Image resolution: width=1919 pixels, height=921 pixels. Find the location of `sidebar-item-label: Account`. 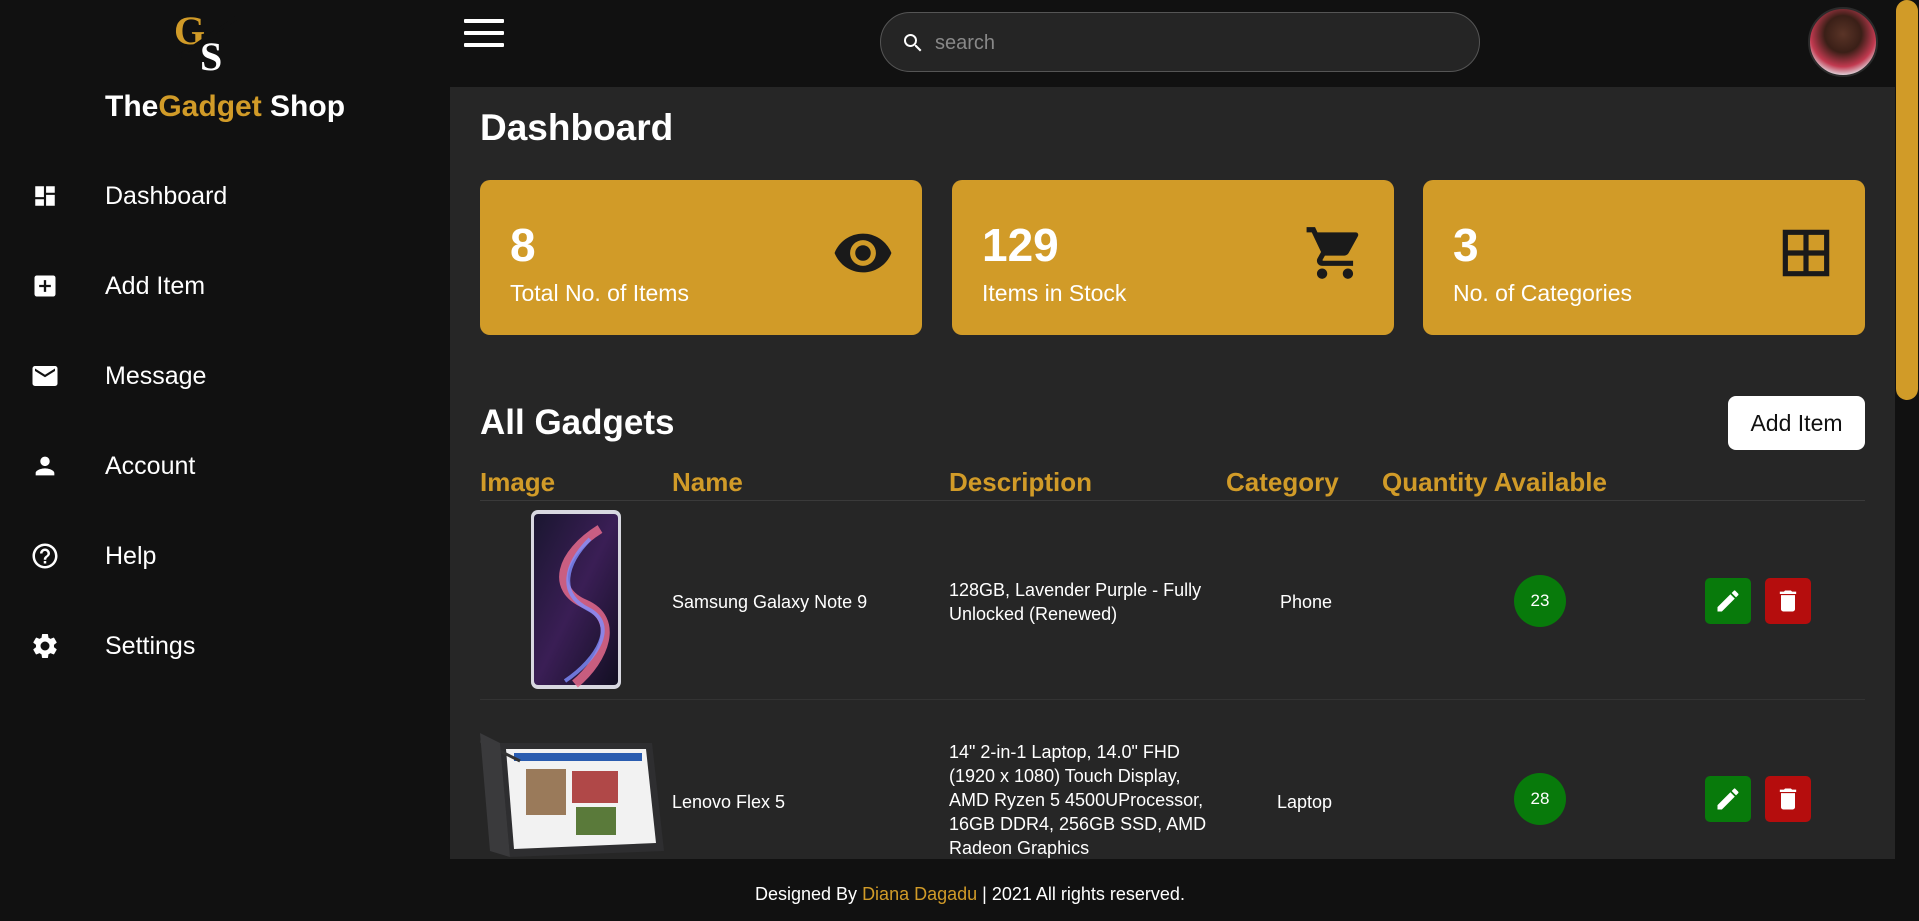

sidebar-item-label: Account is located at coordinates (150, 465).